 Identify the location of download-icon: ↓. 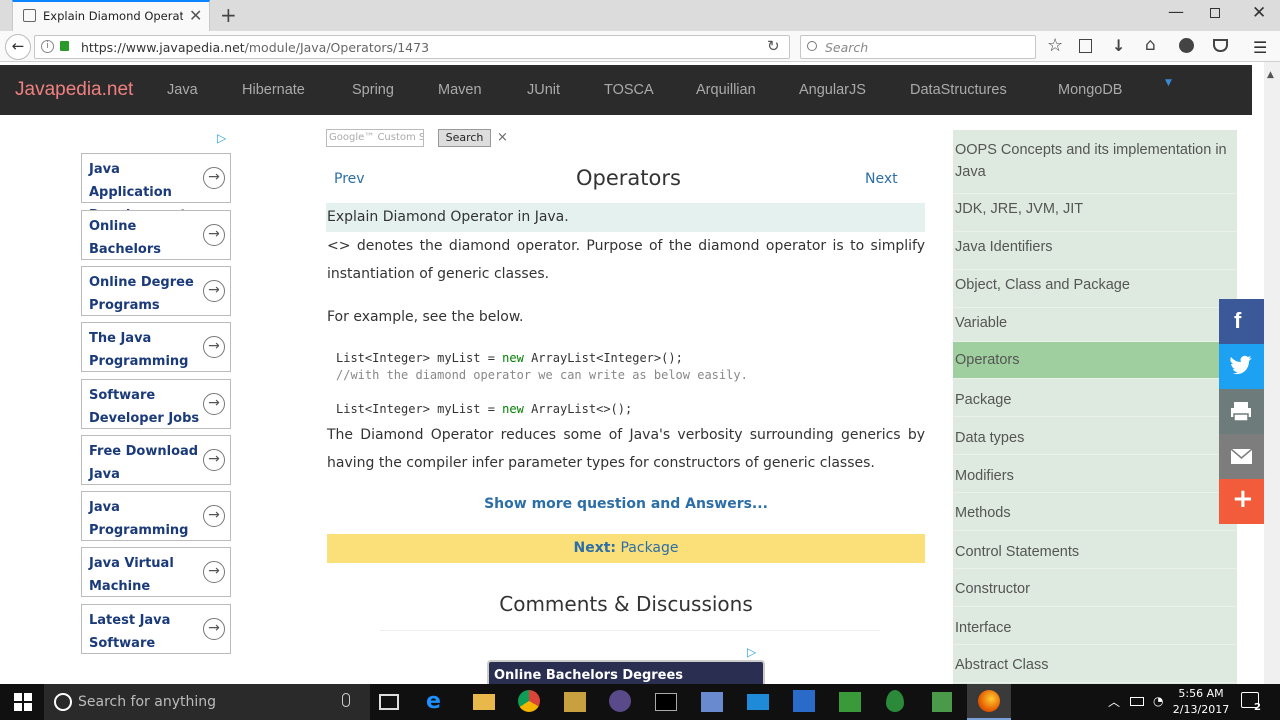
(1118, 45).